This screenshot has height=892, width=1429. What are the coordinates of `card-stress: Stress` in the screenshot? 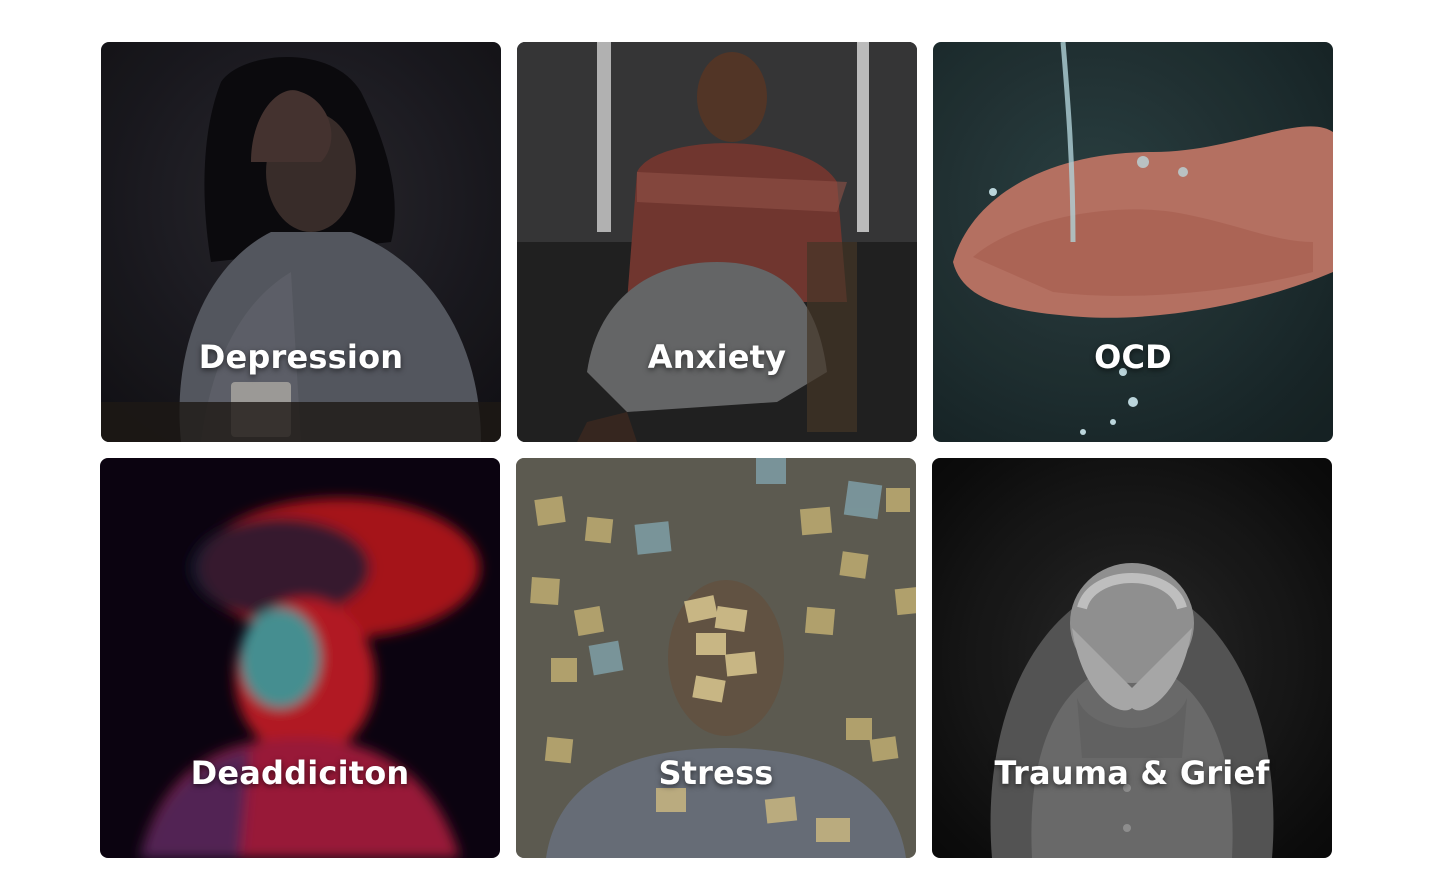 It's located at (716, 658).